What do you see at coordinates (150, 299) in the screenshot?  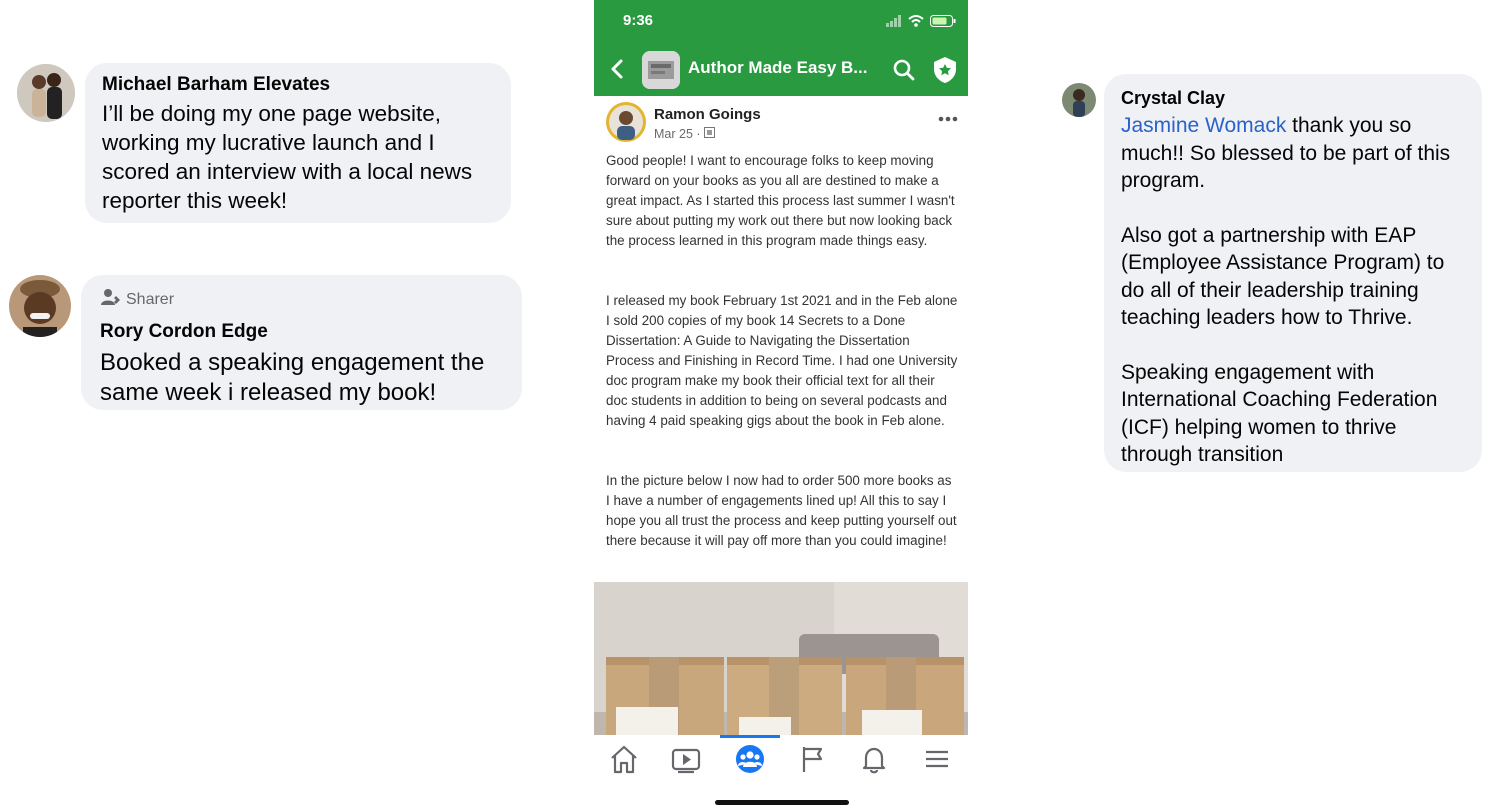 I see `sharer-label: Sharer` at bounding box center [150, 299].